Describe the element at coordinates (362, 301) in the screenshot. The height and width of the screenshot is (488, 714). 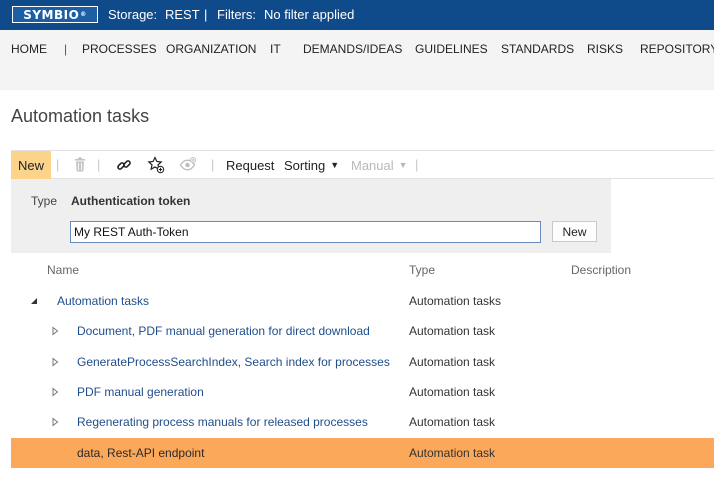
I see `tree-root-row: Automation tasks Automation tasks` at that location.